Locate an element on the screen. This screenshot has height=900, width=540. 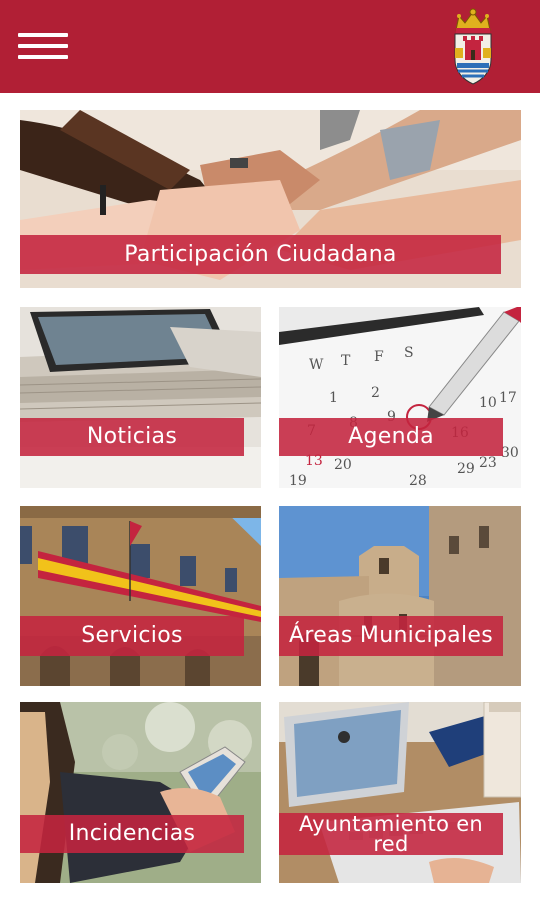
svg-text: W is located at coordinates (316, 365).